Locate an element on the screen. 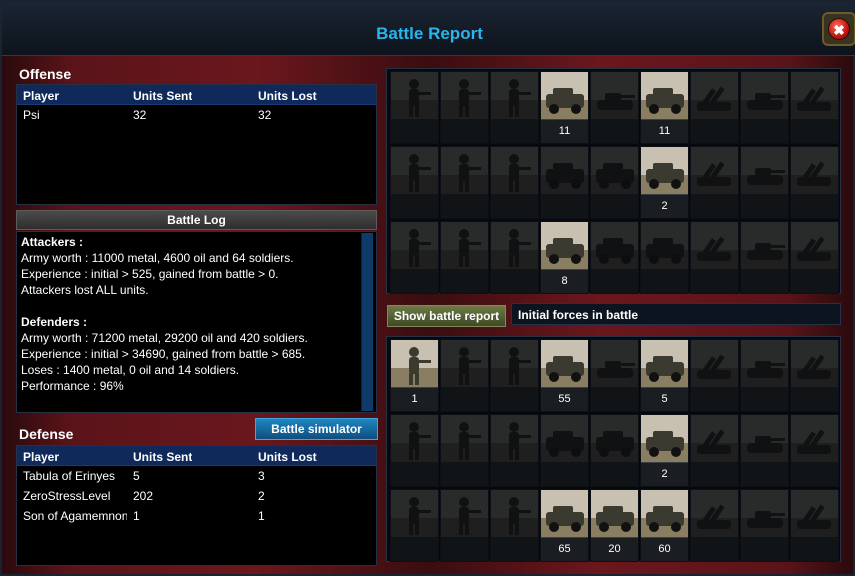 This screenshot has height=576, width=855. col-player: Player is located at coordinates (41, 96).